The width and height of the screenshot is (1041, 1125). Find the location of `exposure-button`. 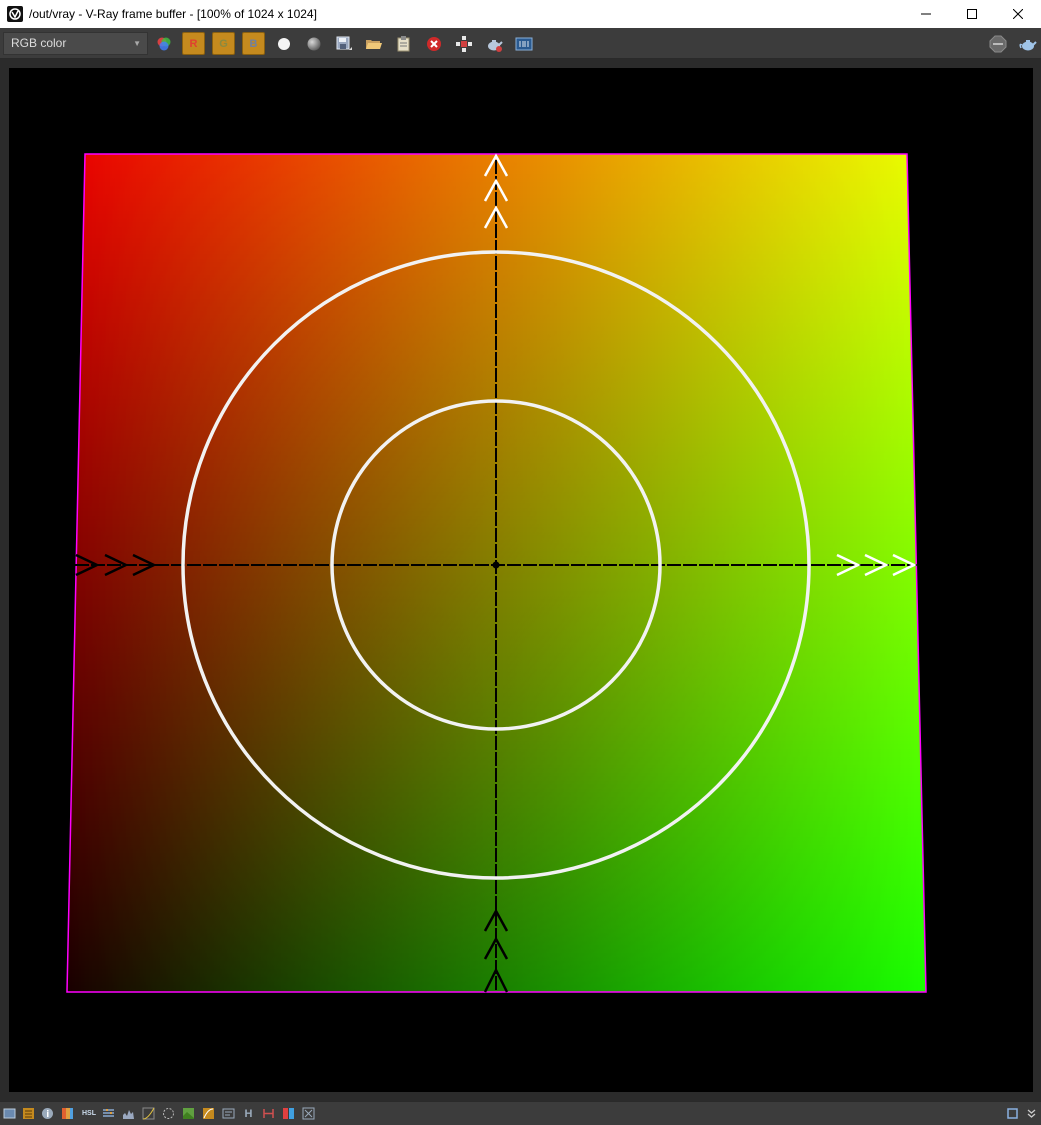

exposure-button is located at coordinates (168, 1113).